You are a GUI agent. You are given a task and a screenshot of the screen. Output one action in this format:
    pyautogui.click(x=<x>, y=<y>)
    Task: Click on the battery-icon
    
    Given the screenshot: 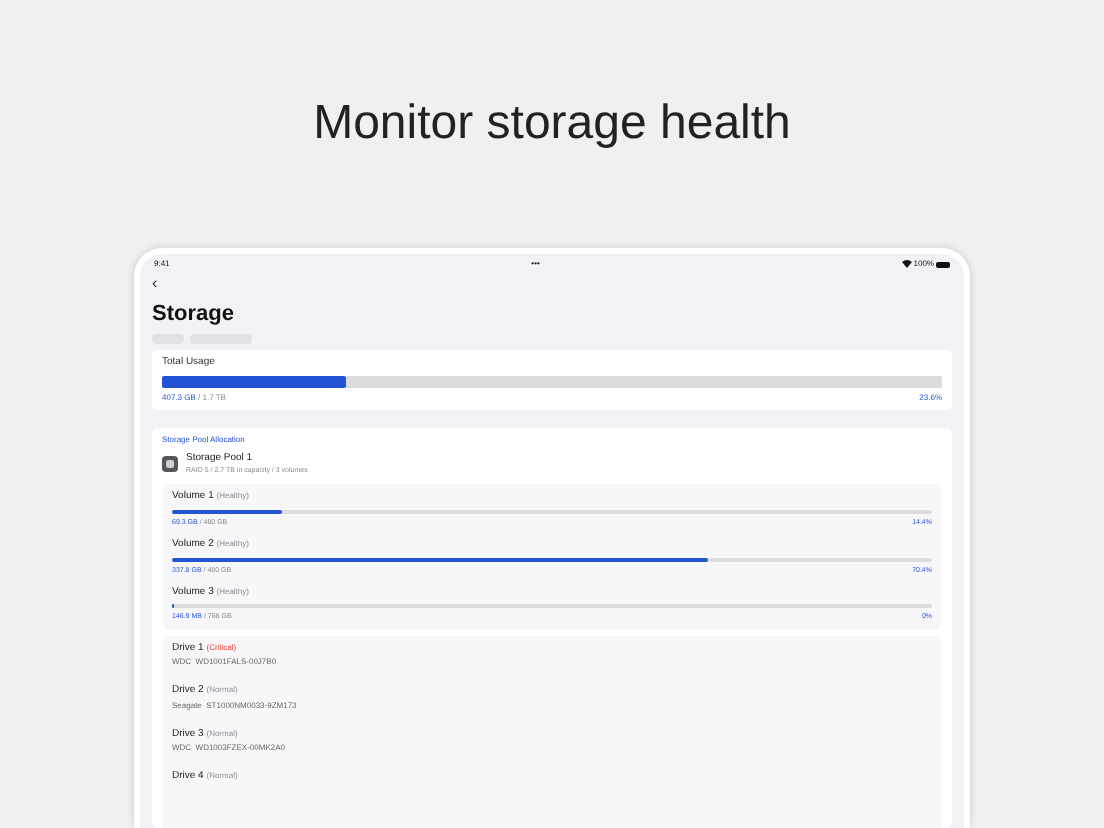 What is the action you would take?
    pyautogui.click(x=942, y=264)
    